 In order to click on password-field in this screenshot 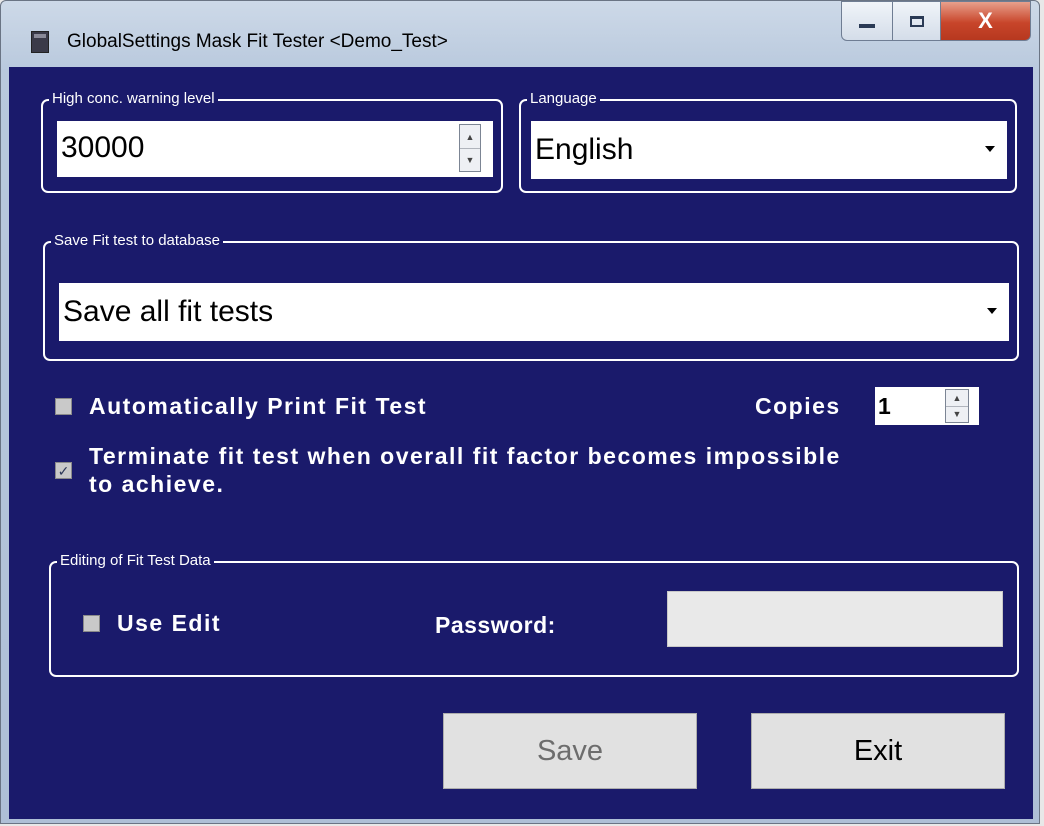, I will do `click(835, 619)`.